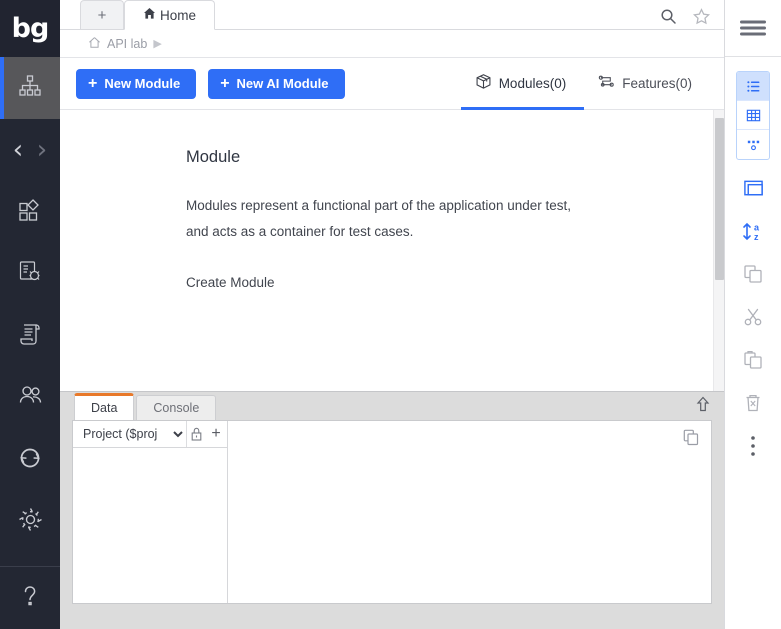 This screenshot has height=629, width=781. I want to click on home-outline-icon, so click(94, 44).